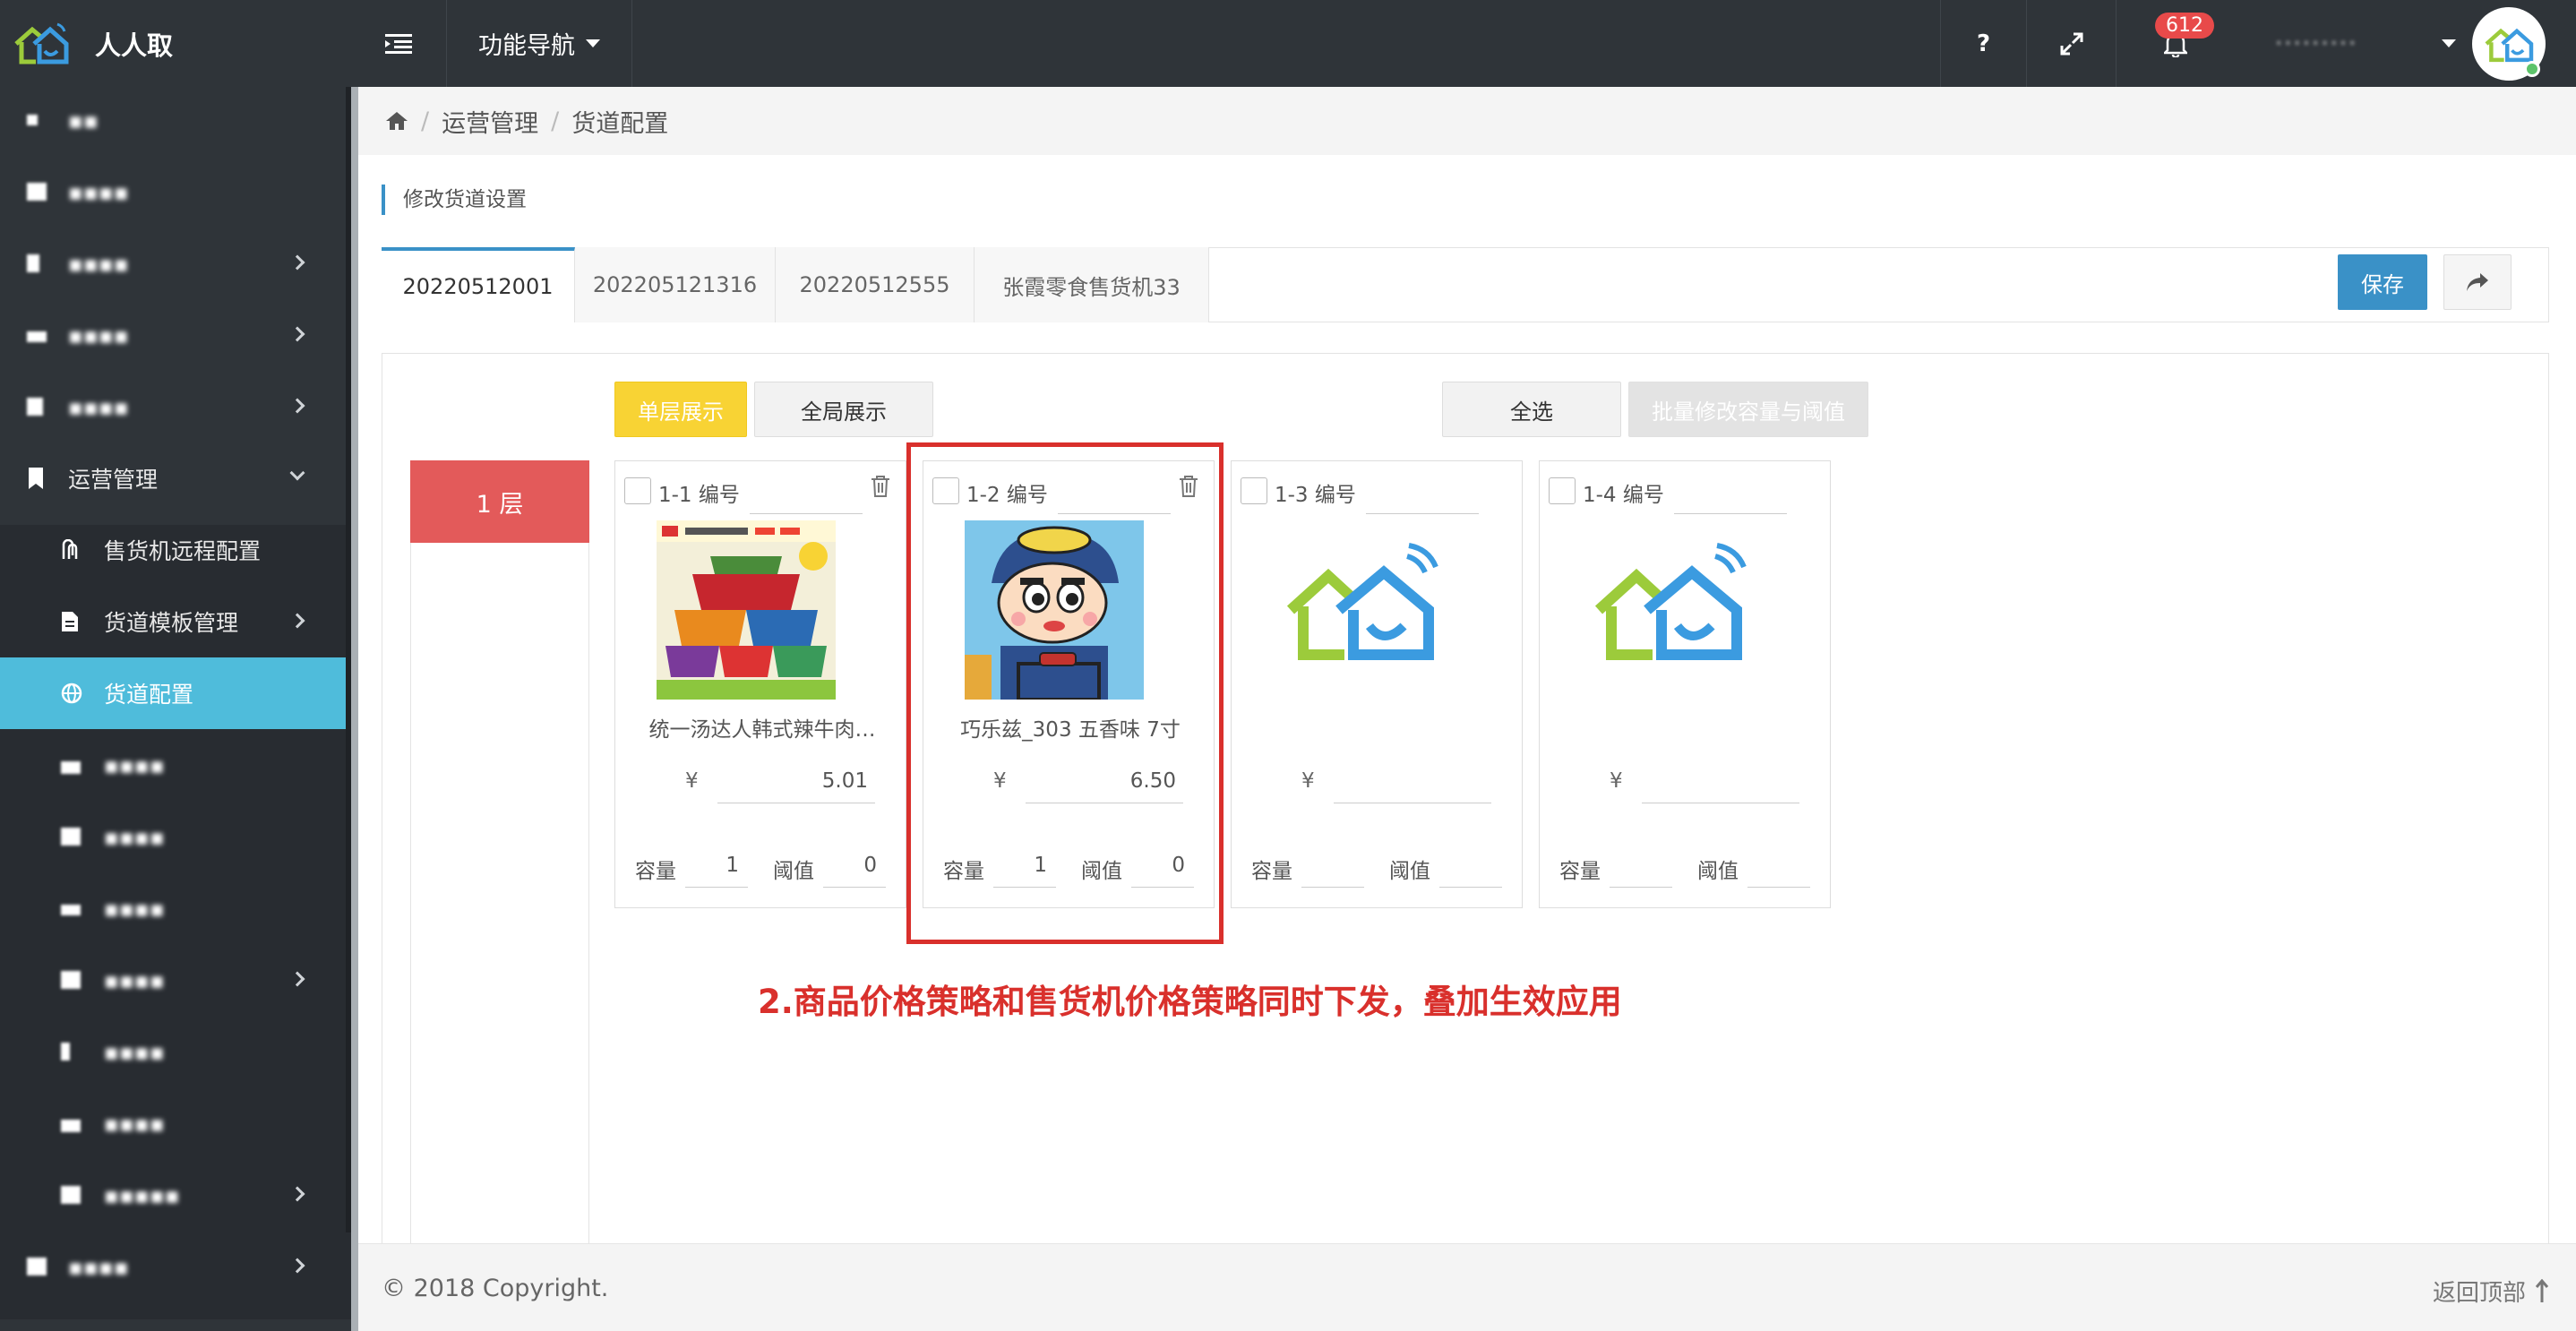  I want to click on sidebar-item-template: 货道模板管理, so click(175, 621).